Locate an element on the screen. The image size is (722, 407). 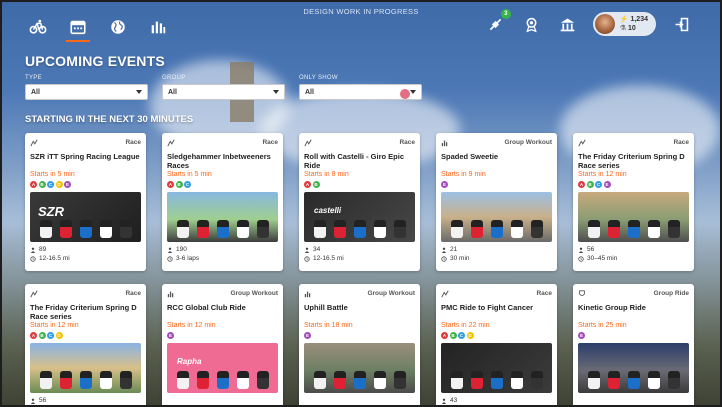
event-detail-text: 30–45 min is located at coordinates (602, 258).